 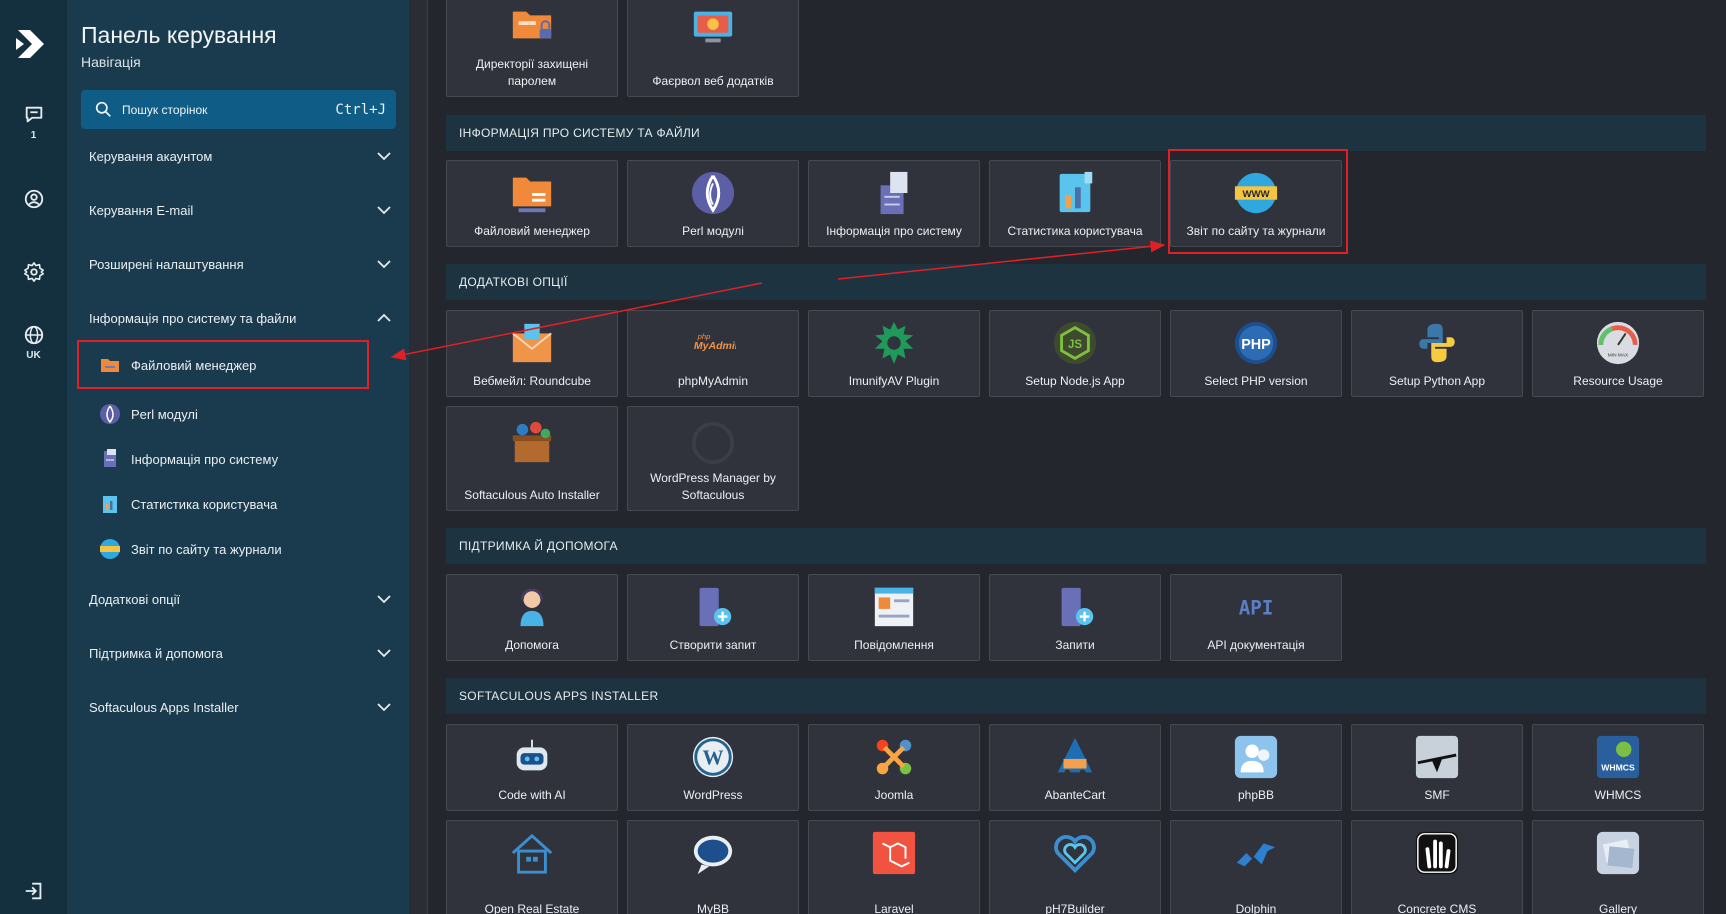 What do you see at coordinates (894, 757) in the screenshot?
I see `joomla-icon` at bounding box center [894, 757].